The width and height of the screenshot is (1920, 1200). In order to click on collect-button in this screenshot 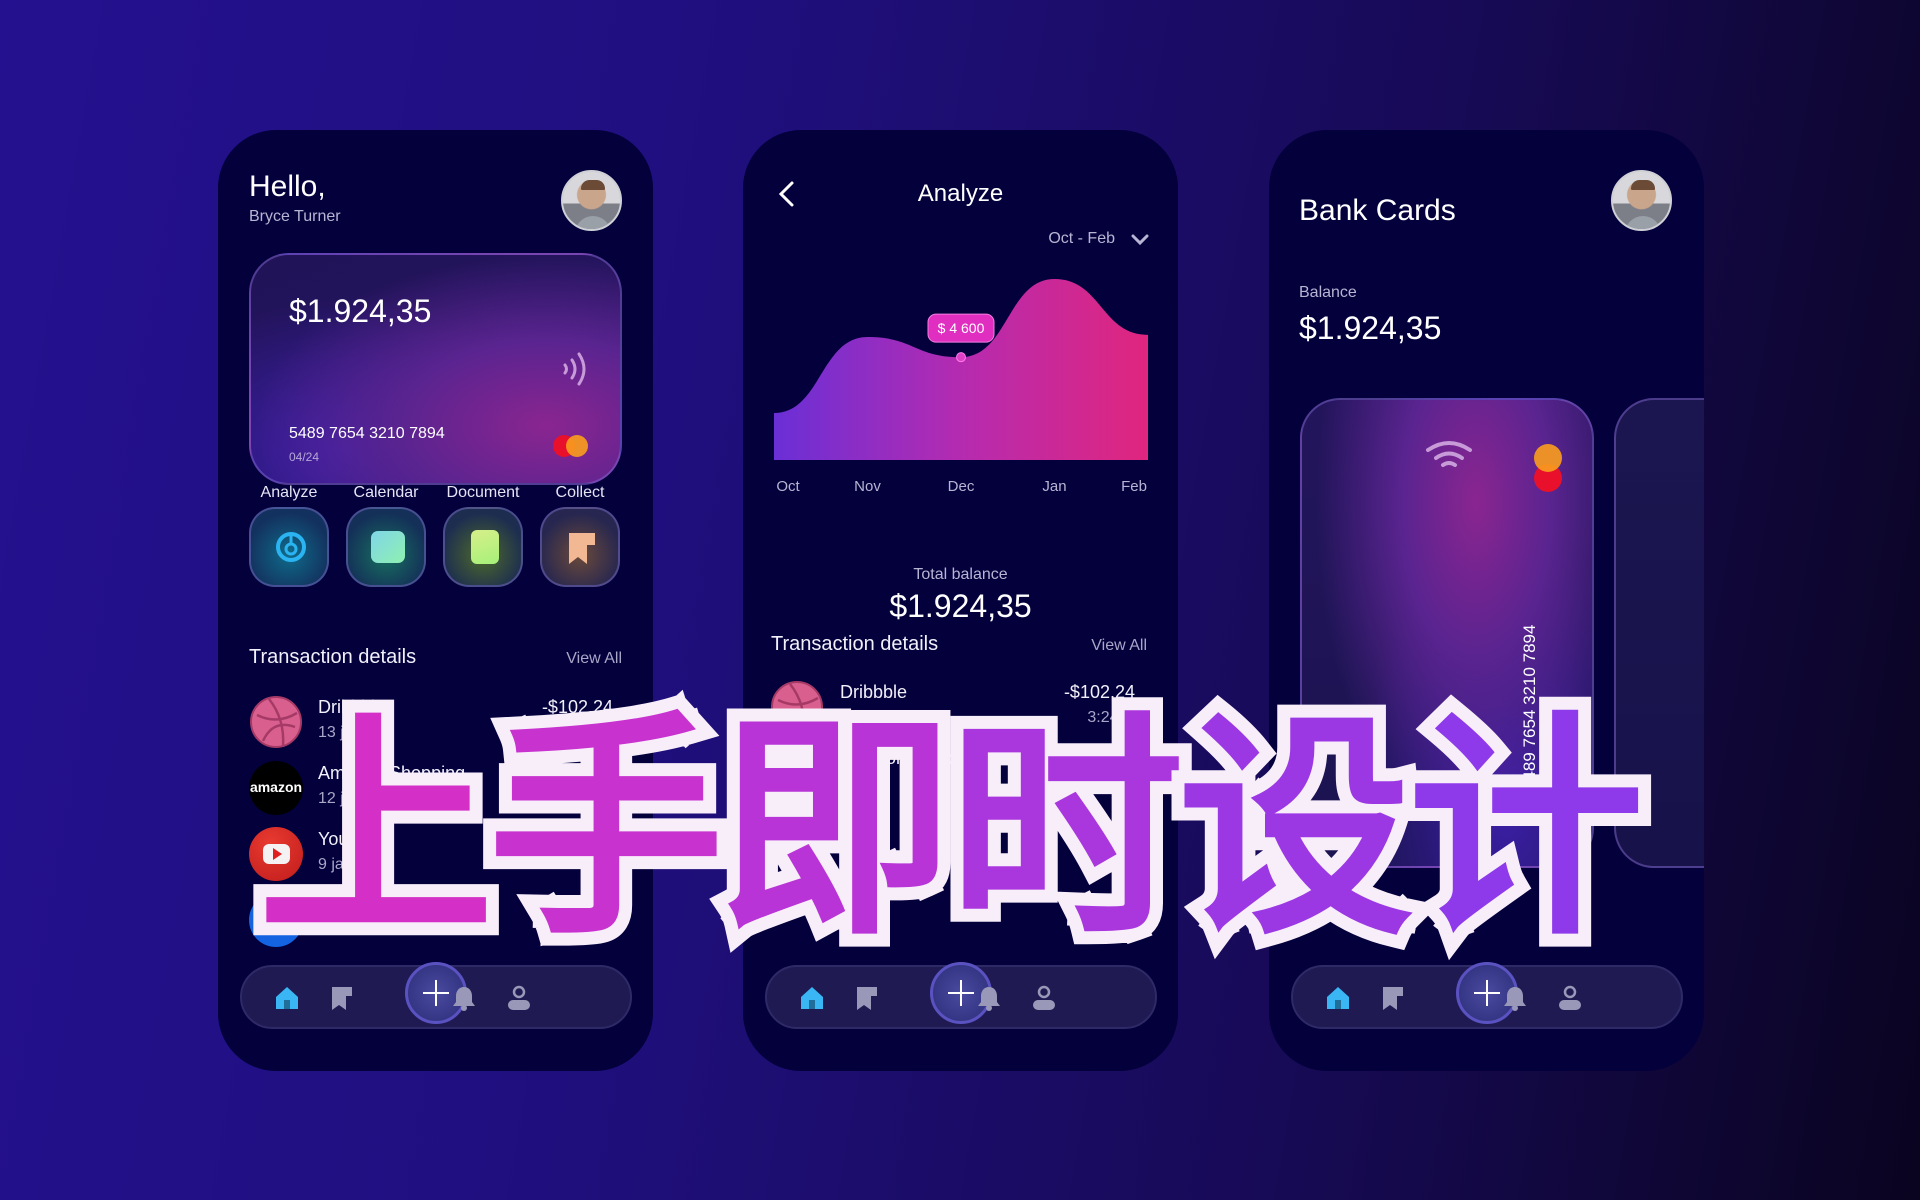, I will do `click(580, 547)`.